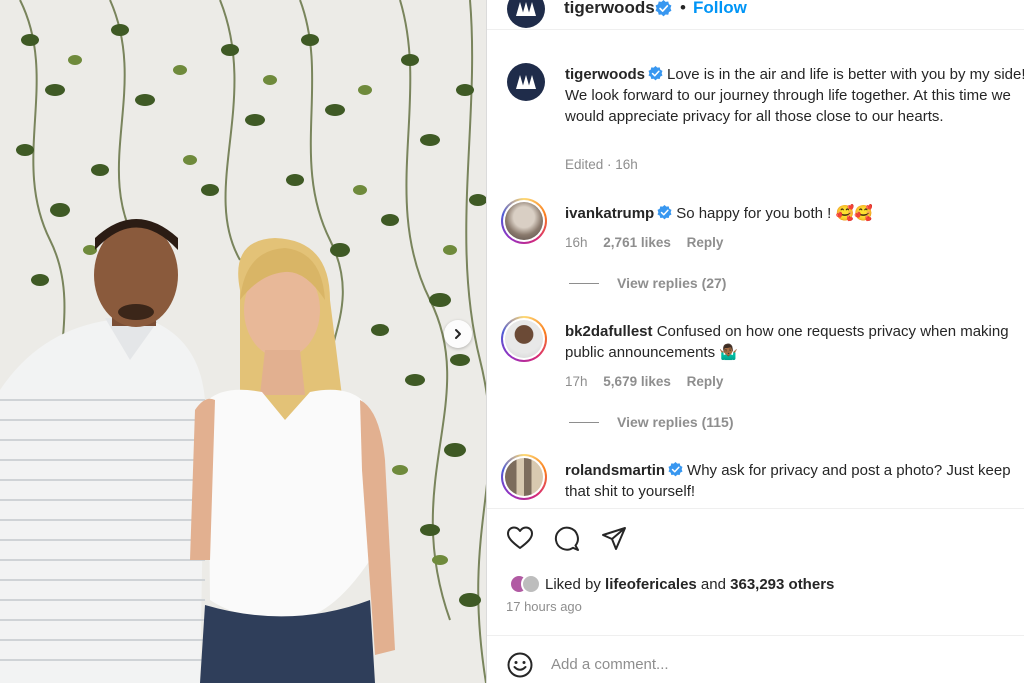 The width and height of the screenshot is (1024, 683). Describe the element at coordinates (774, 213) in the screenshot. I see `comment-text: So happy for you both ! 🥰🥰` at that location.